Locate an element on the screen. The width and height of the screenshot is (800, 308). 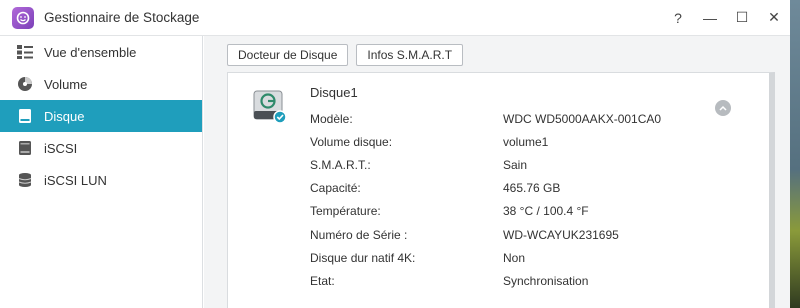
detail-row-capacity: Capacité: 465.76 GB is located at coordinates (530, 188).